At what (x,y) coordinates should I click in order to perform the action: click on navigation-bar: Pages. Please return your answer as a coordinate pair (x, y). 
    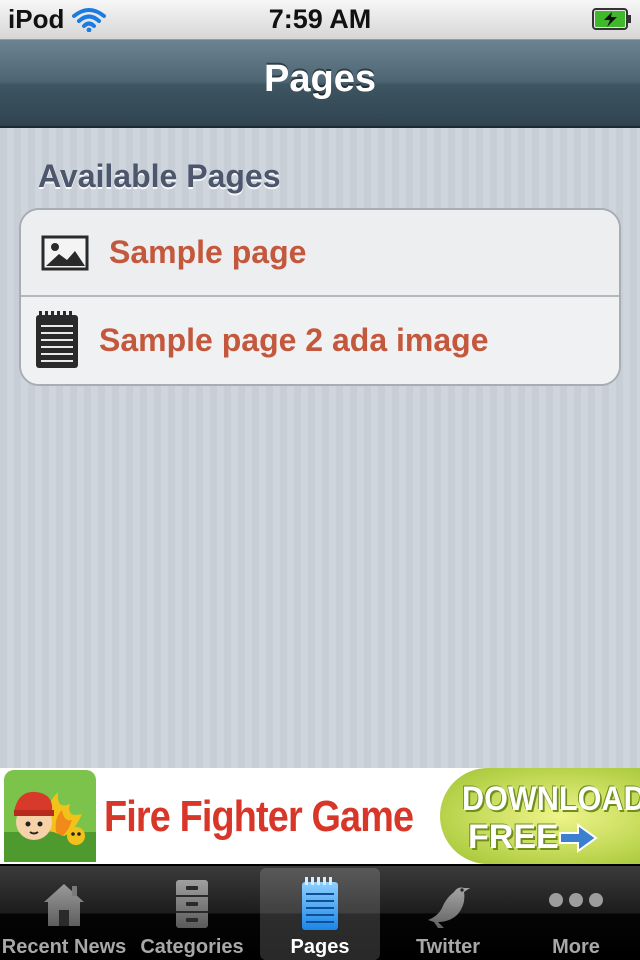
    Looking at the image, I should click on (320, 84).